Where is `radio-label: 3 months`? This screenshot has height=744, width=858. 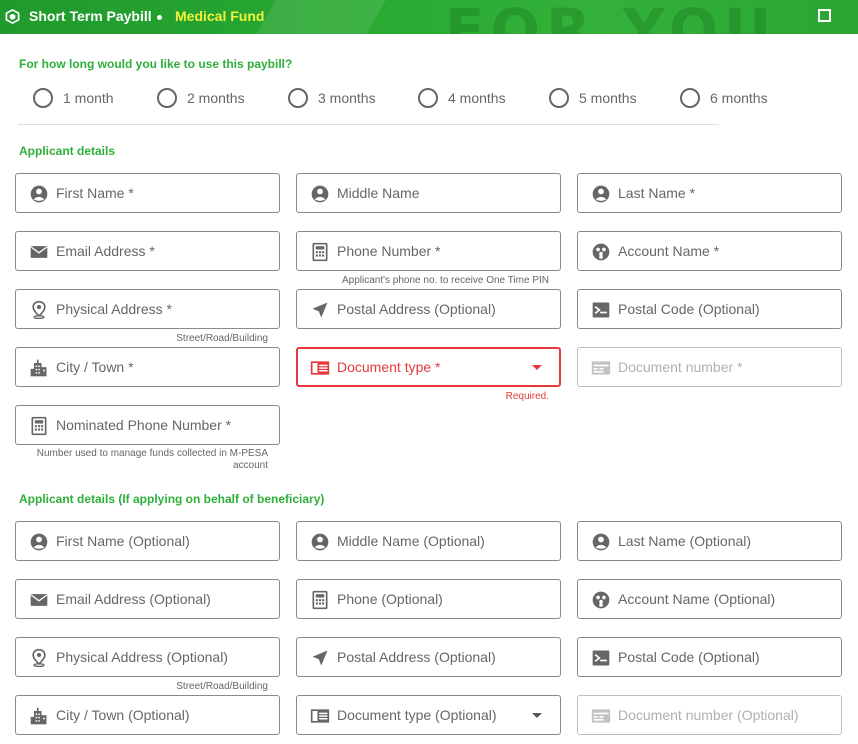 radio-label: 3 months is located at coordinates (347, 98).